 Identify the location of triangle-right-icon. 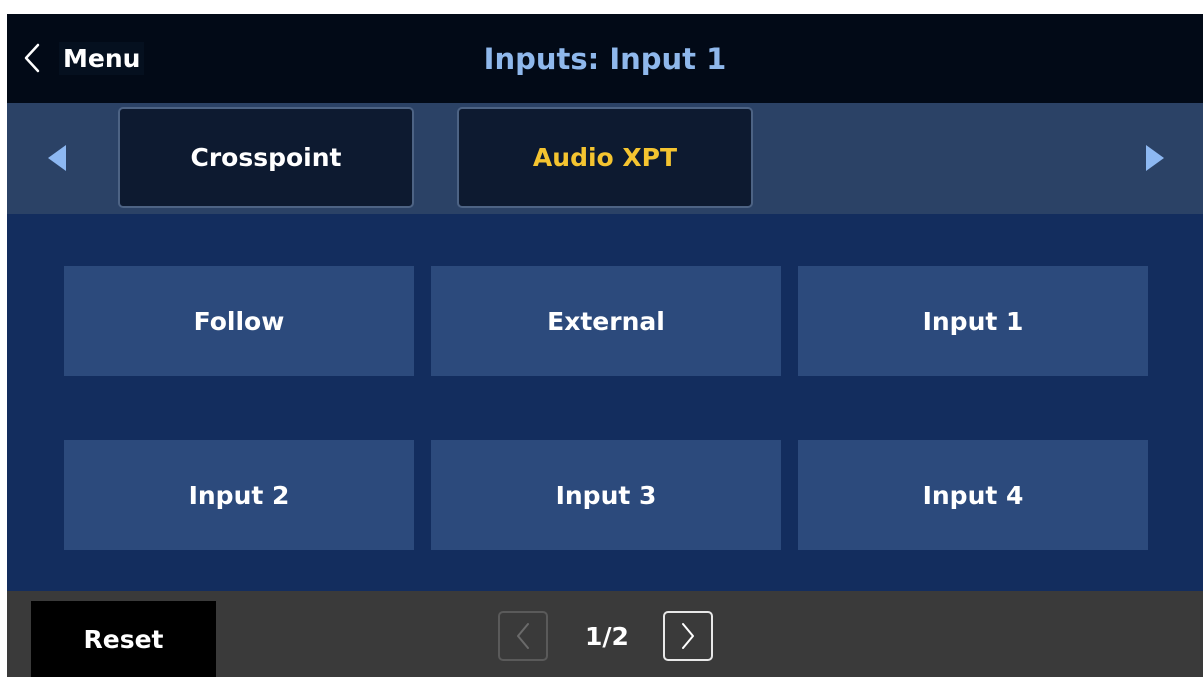
(1155, 158).